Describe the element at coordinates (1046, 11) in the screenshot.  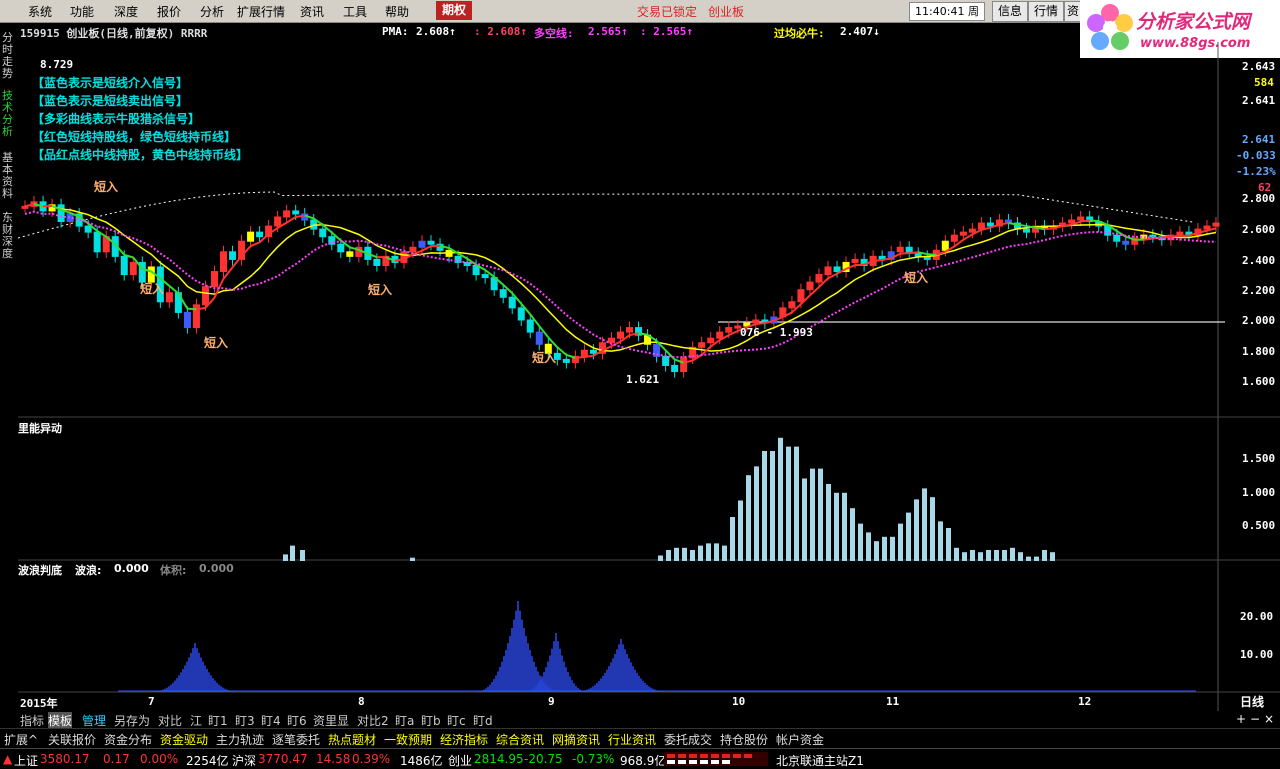
I see `market-button: 行情` at that location.